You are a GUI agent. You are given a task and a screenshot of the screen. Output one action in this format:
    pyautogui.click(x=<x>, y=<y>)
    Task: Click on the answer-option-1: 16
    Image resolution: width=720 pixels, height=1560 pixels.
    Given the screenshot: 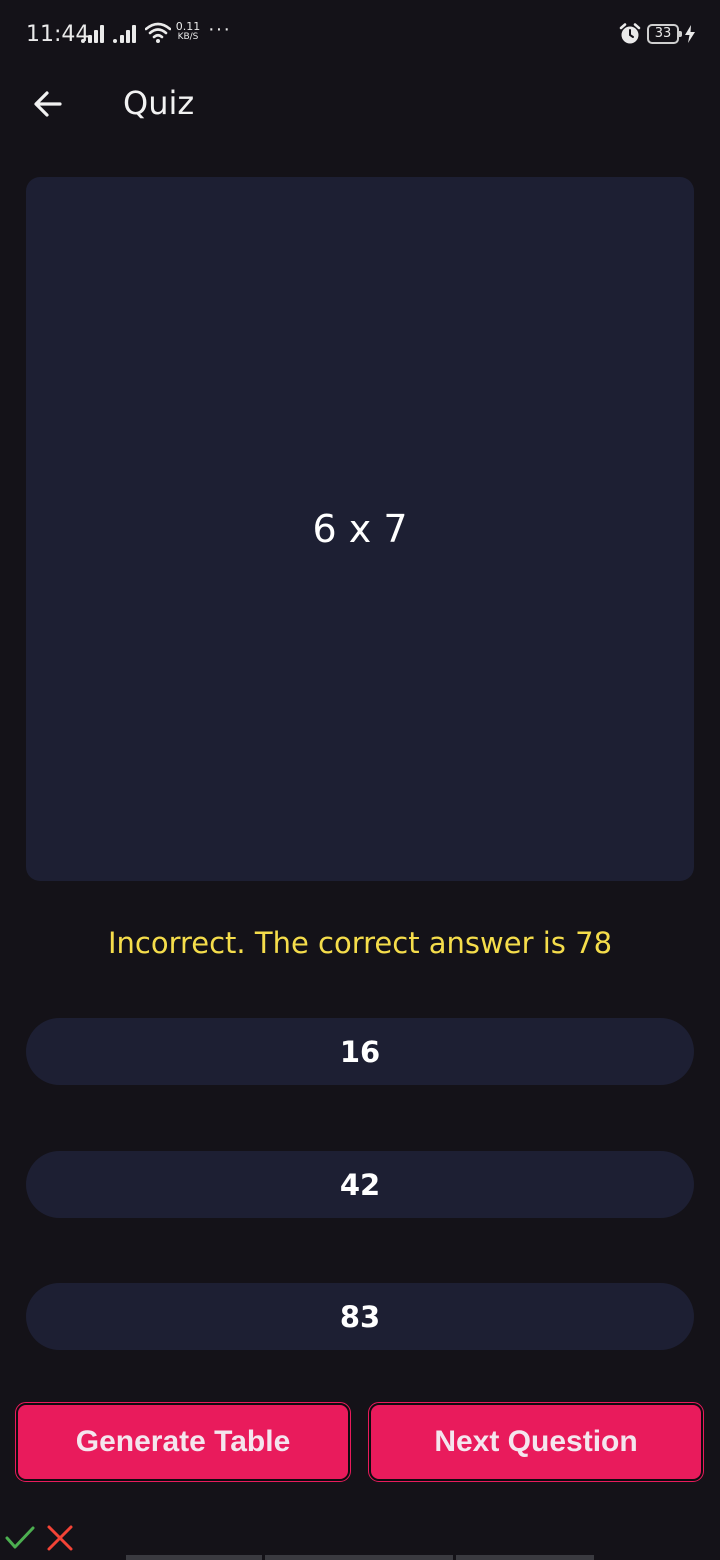 What is the action you would take?
    pyautogui.click(x=360, y=1051)
    